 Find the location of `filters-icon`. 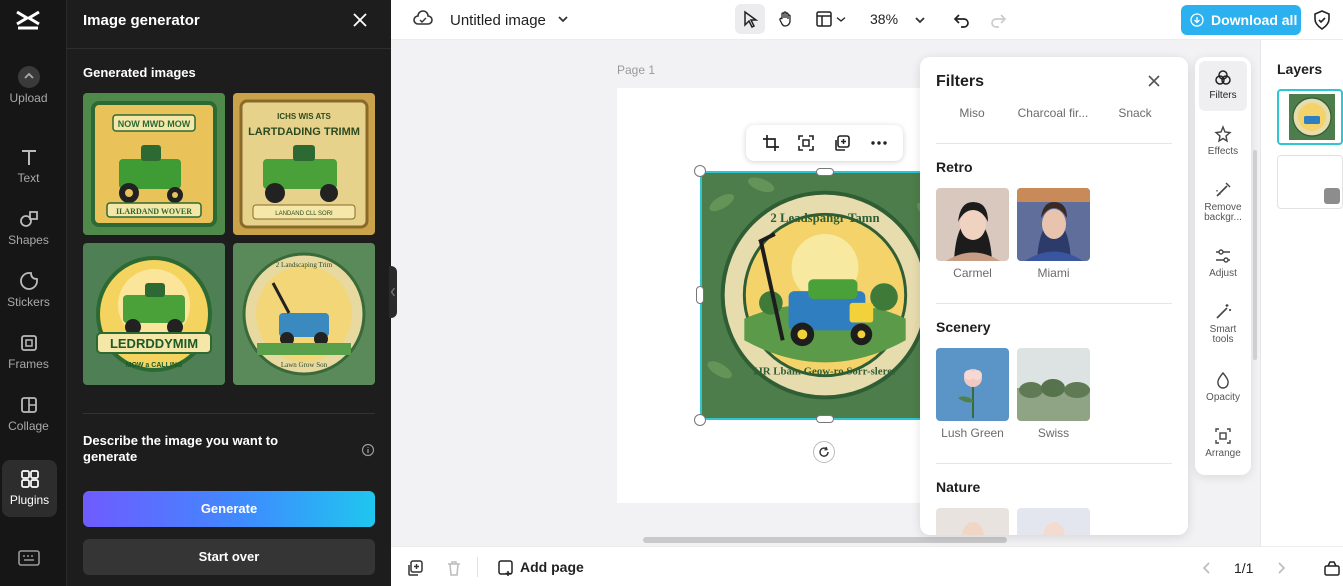

filters-icon is located at coordinates (1223, 77).